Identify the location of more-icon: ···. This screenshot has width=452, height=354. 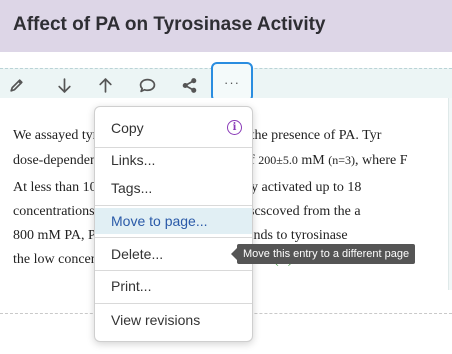
(232, 82).